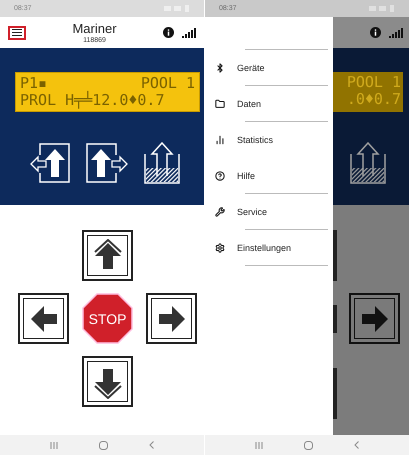  I want to click on drawer-item: Geräte, so click(269, 67).